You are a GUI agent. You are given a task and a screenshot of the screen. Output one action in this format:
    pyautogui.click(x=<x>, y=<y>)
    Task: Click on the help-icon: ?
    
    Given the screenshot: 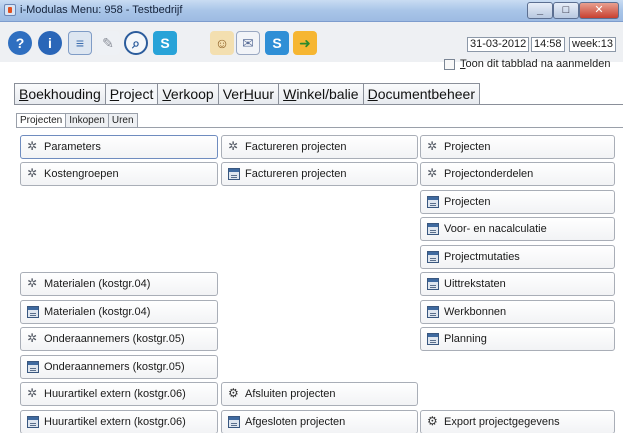 What is the action you would take?
    pyautogui.click(x=20, y=43)
    